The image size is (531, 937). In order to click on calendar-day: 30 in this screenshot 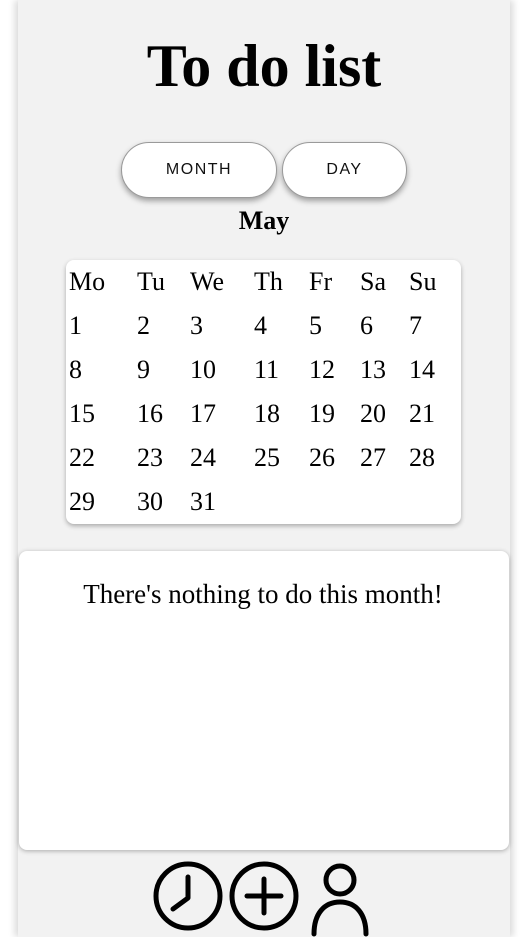, I will do `click(150, 502)`.